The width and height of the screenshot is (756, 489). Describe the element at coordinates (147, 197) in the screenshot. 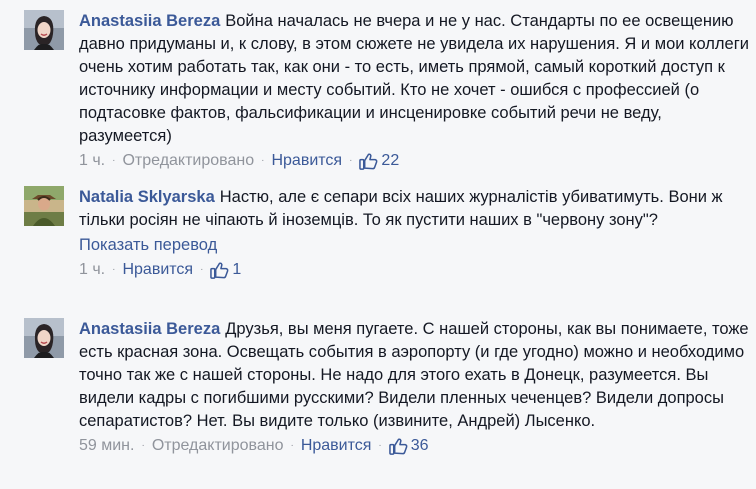

I see `comment-author: Natalia Sklyarska` at that location.